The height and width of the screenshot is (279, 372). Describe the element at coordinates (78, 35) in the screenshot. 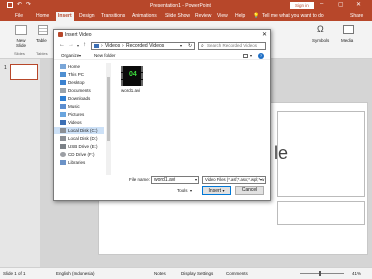

I see `dialog-title: Insert Video` at that location.